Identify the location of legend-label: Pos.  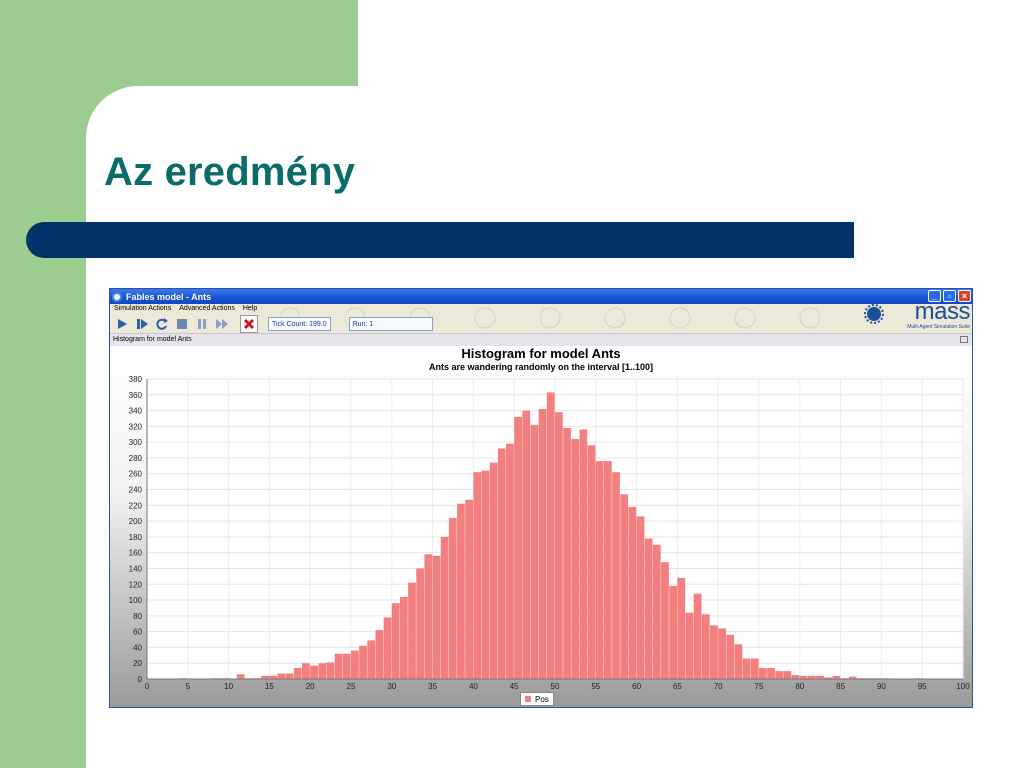
(542, 699).